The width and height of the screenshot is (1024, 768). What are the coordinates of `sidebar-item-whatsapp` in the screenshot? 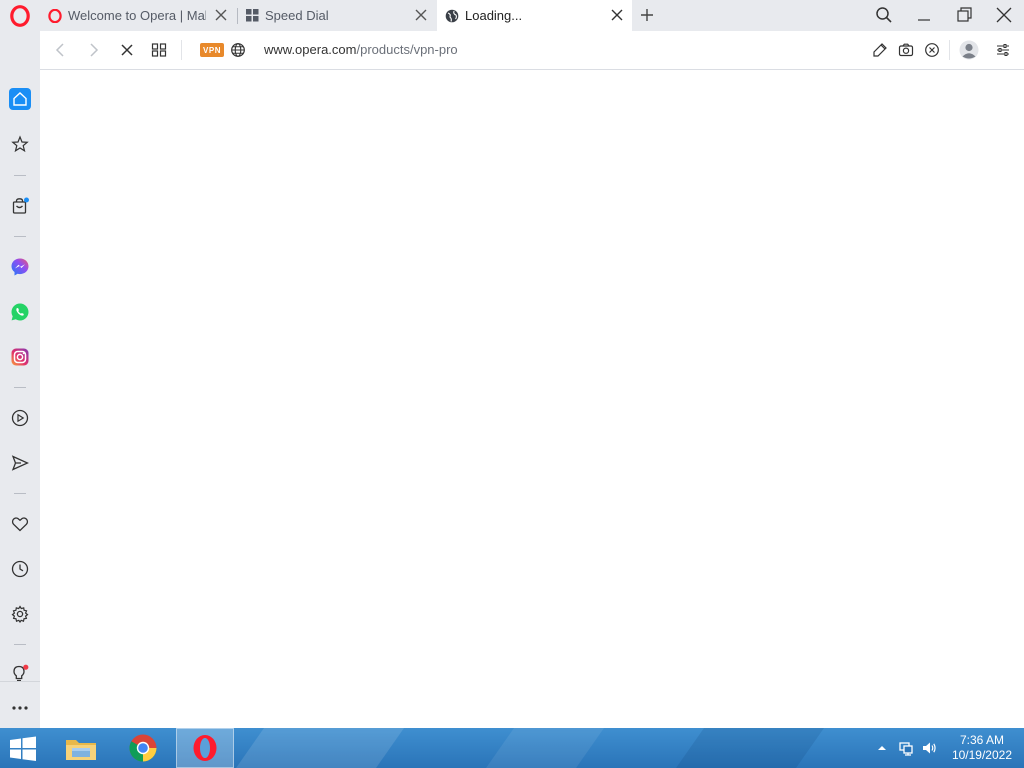 It's located at (20, 312).